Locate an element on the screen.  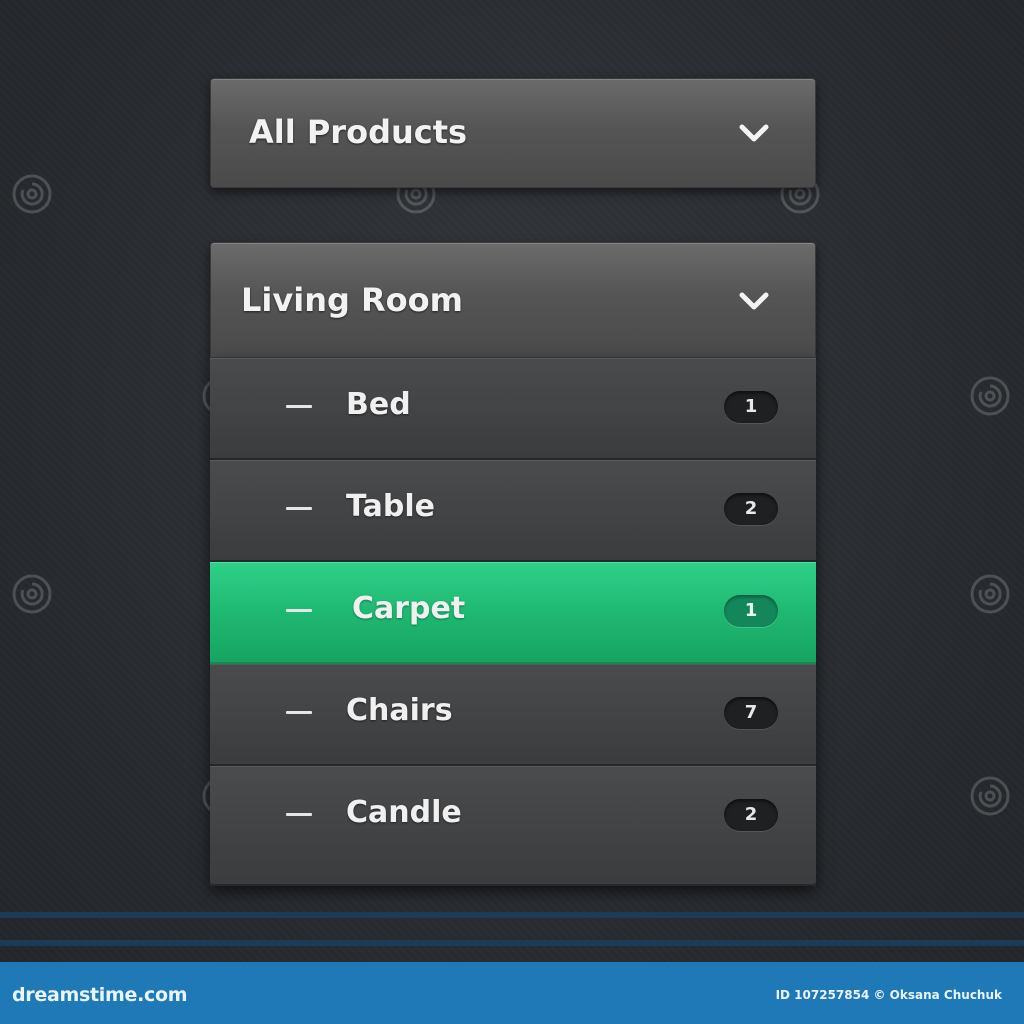
living-room-dropdown: Living Room is located at coordinates (513, 300).